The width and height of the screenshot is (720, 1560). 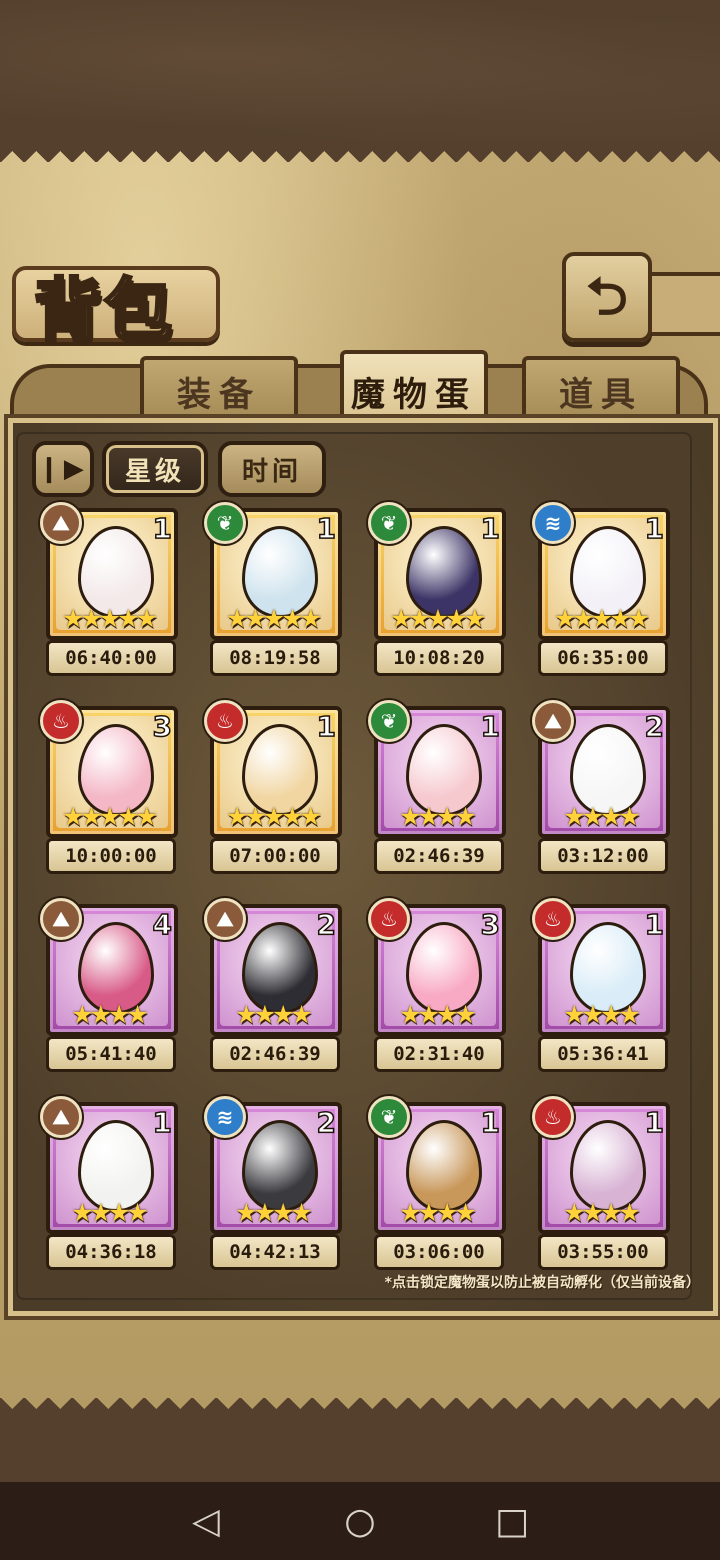 I want to click on egg-card: ⛰ 2 ★★★★ 02:46:39, so click(x=273, y=985).